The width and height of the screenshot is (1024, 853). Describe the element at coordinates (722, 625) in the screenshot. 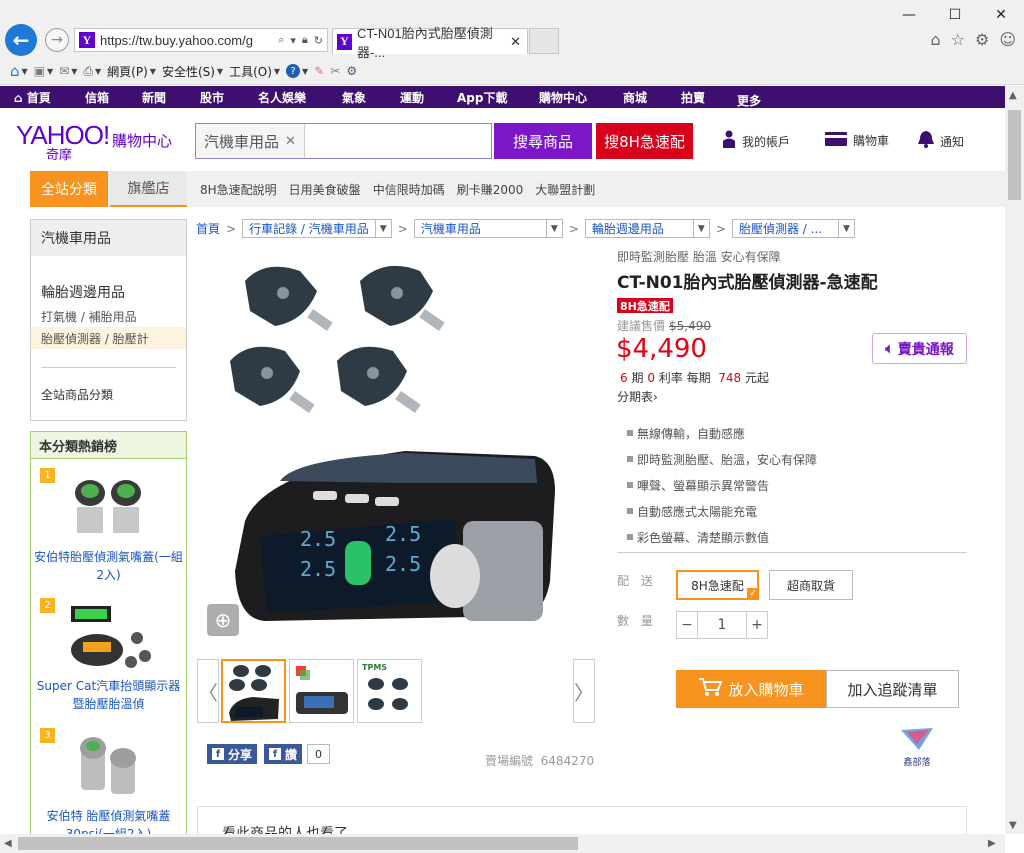

I see `qty-value: 1` at that location.